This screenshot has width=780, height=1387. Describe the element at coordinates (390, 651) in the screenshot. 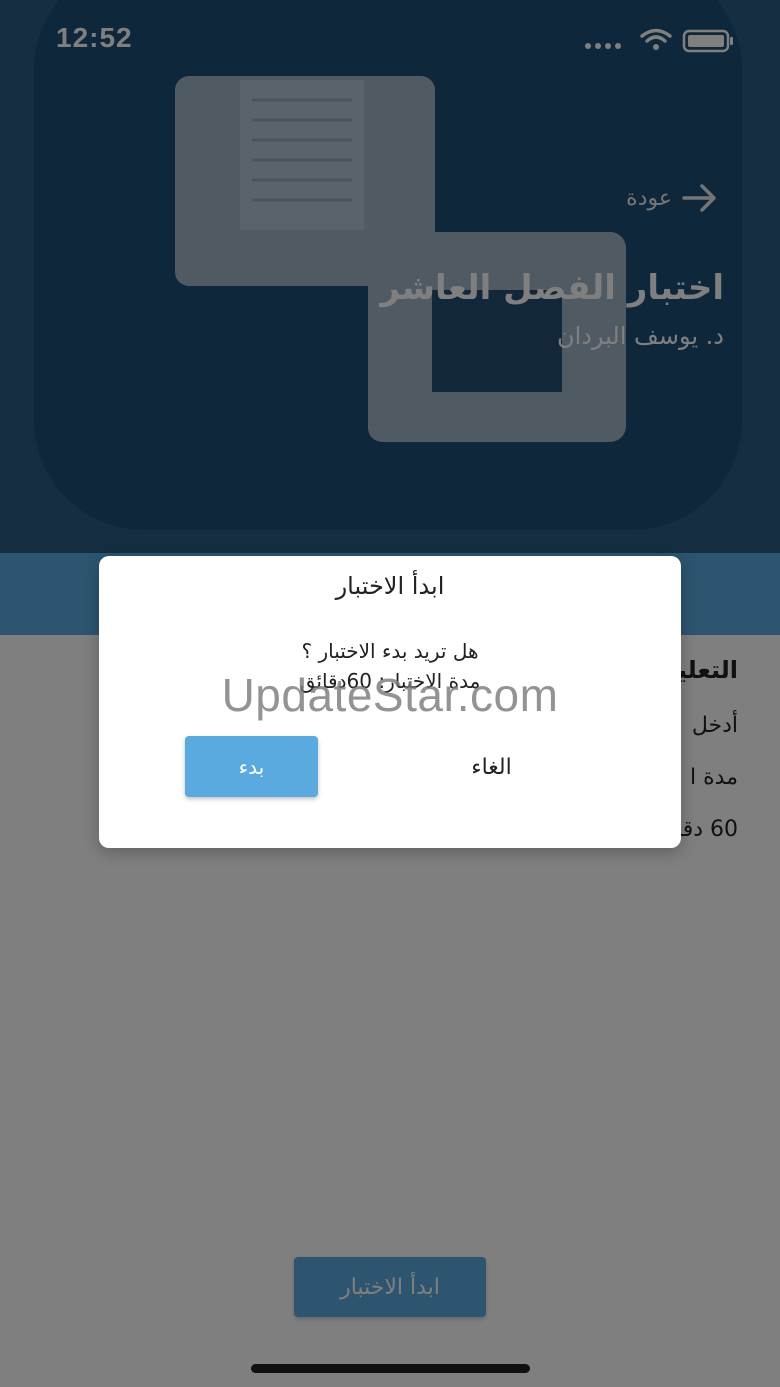

I see `dialog-question: هل تريد بدء الاختبار ؟` at that location.